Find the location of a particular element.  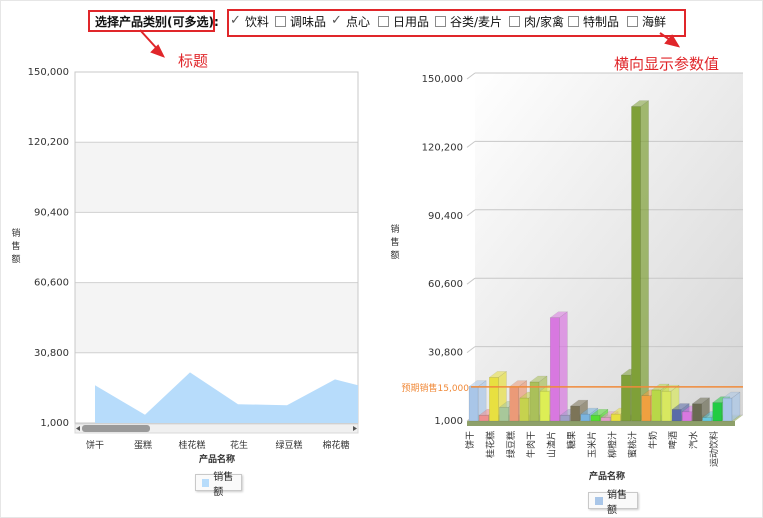

x-tick-label: 啤酒 is located at coordinates (673, 440).